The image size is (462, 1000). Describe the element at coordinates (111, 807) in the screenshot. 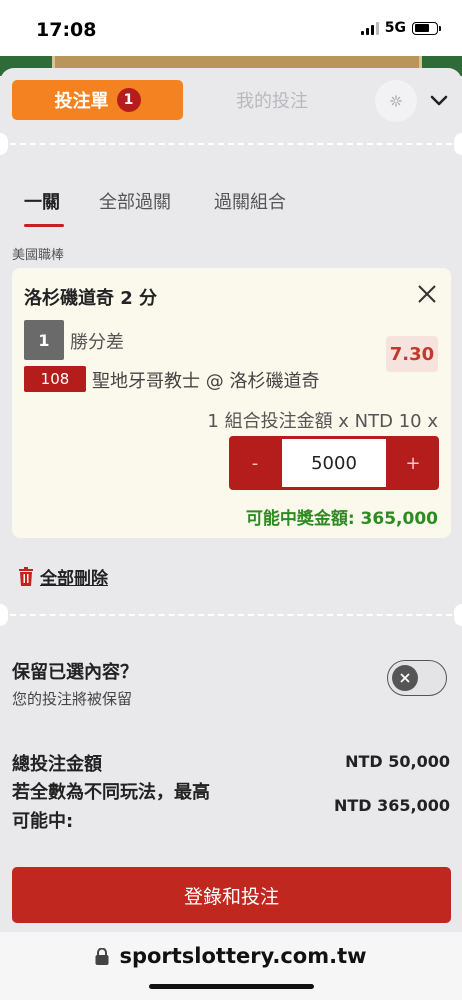

I see `max-payout-label: 若全數為不同玩法，最高可能中:` at that location.